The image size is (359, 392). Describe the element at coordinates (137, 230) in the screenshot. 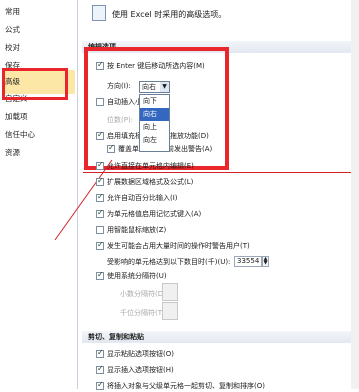

I see `intellimouse-label: 用智能鼠标缩放(Z)` at that location.